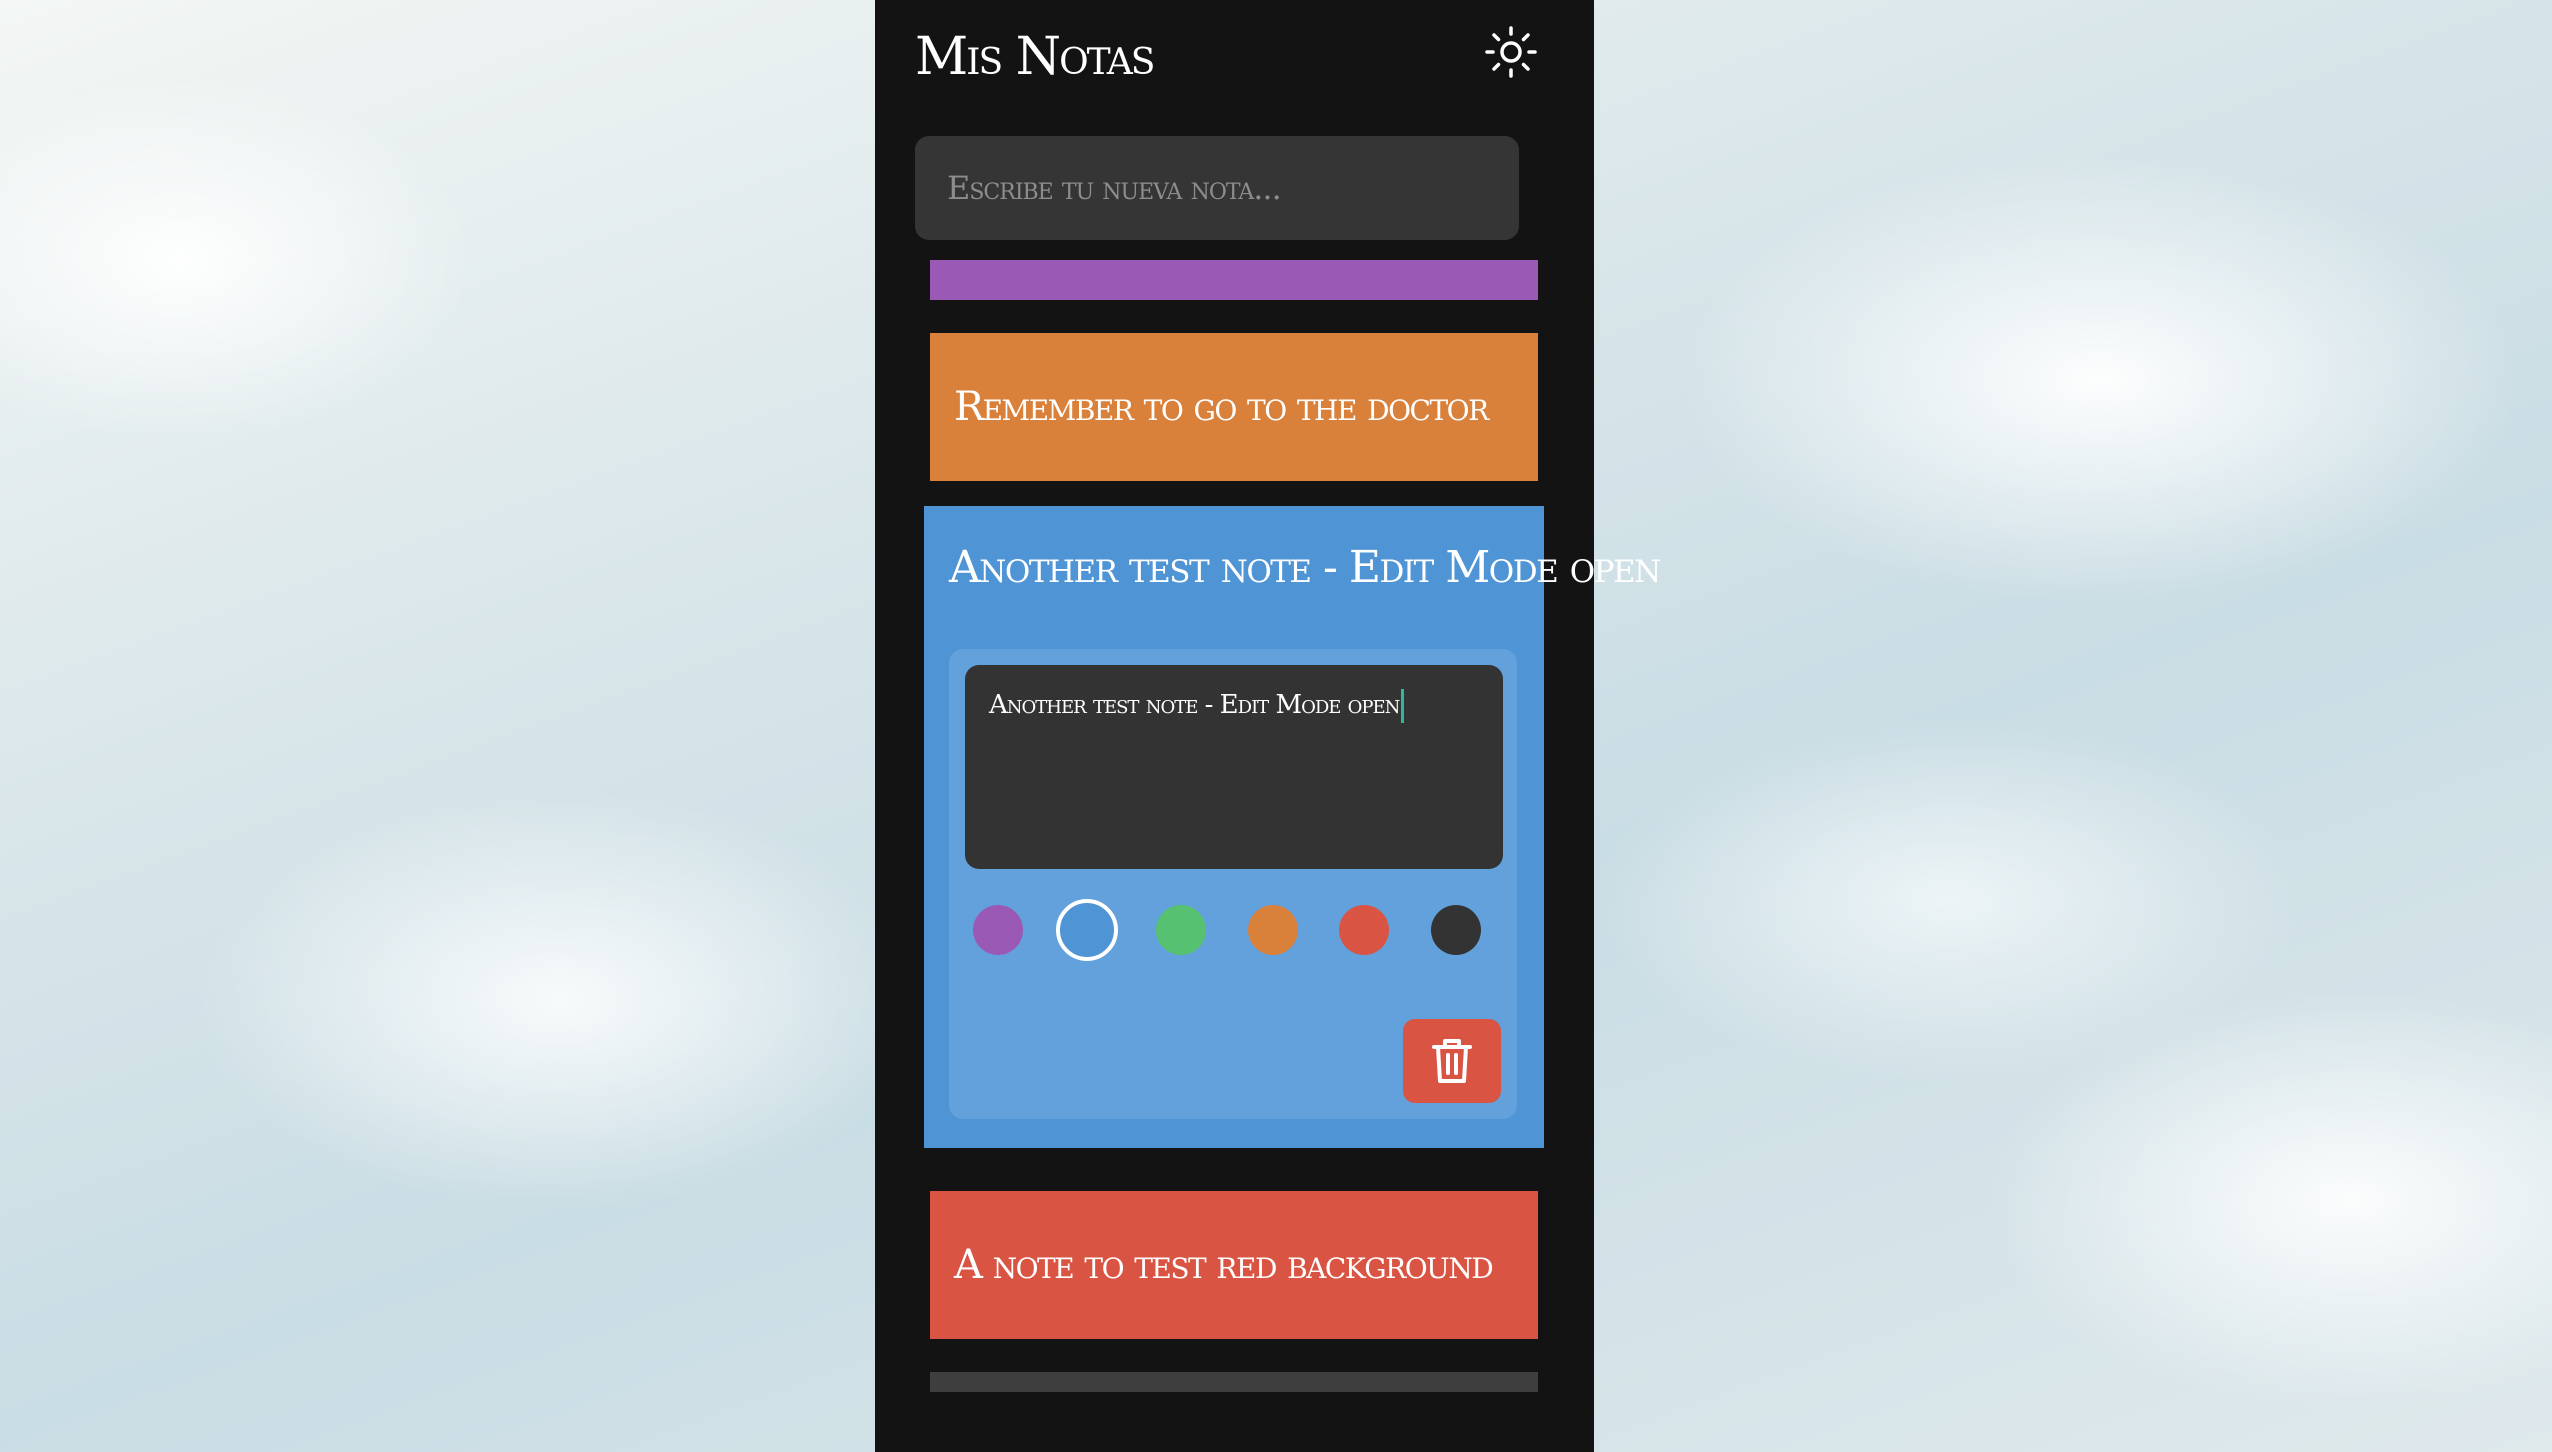  I want to click on theme-toggle-button, so click(1511, 52).